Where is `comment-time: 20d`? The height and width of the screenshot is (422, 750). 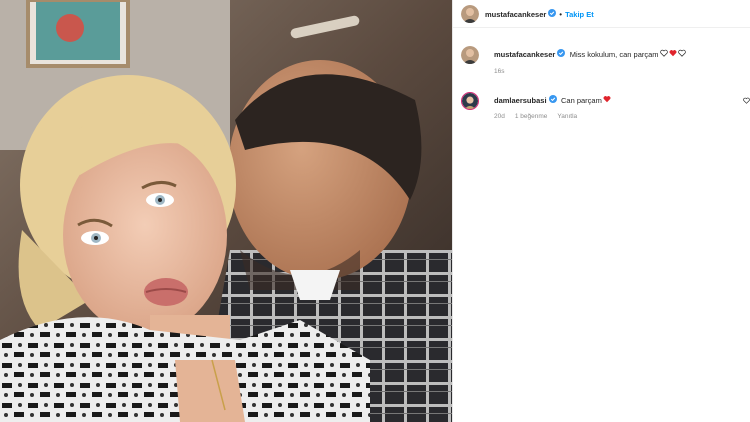
comment-time: 20d is located at coordinates (499, 116).